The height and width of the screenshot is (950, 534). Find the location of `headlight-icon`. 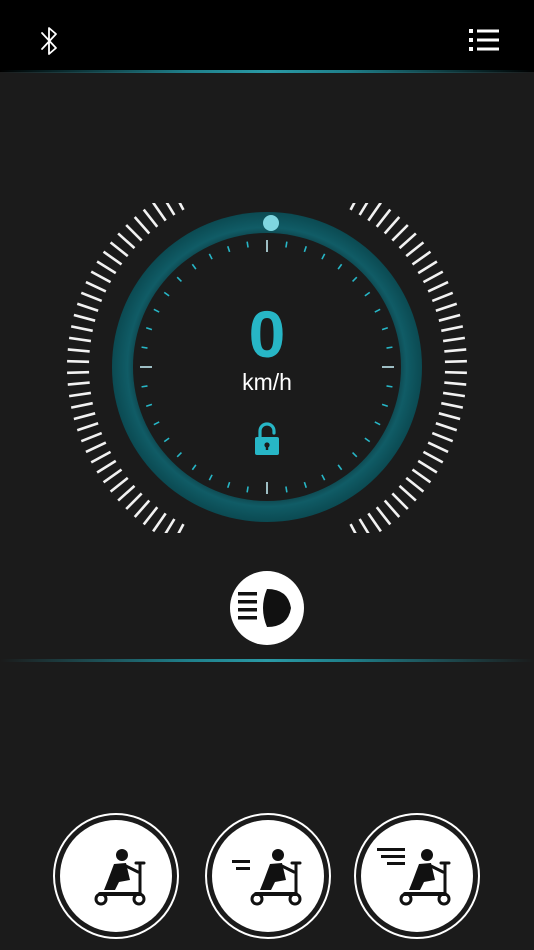

headlight-icon is located at coordinates (267, 610).